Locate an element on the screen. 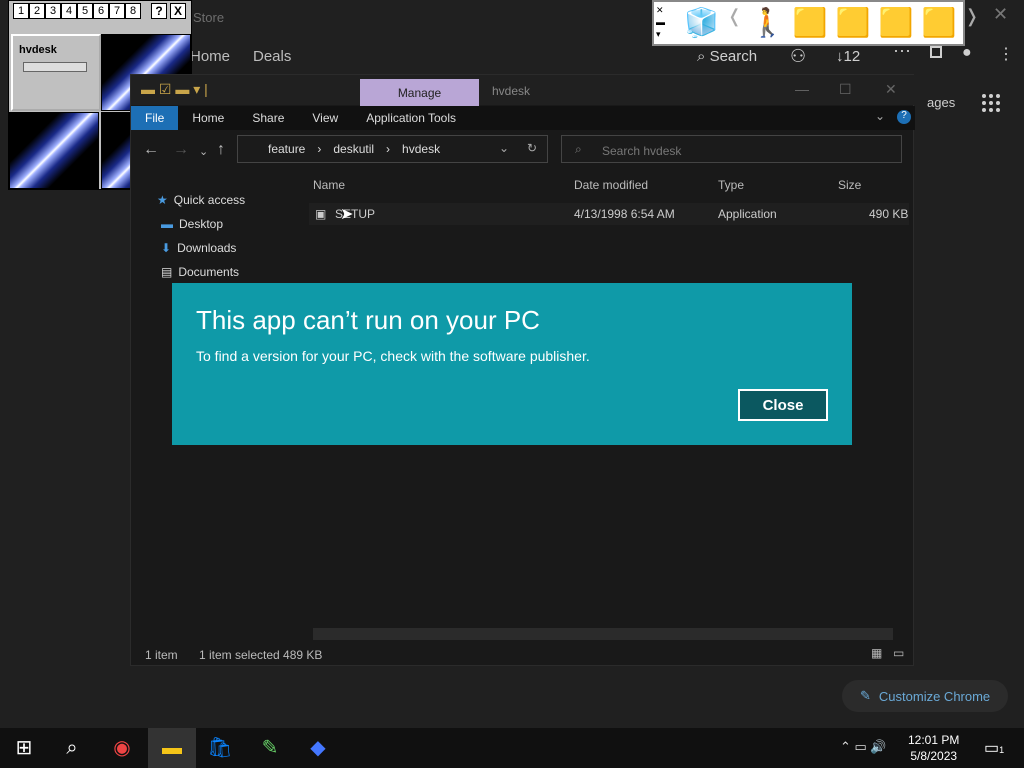 This screenshot has width=1024, height=768. chrome-icon: ◉ is located at coordinates (122, 748).